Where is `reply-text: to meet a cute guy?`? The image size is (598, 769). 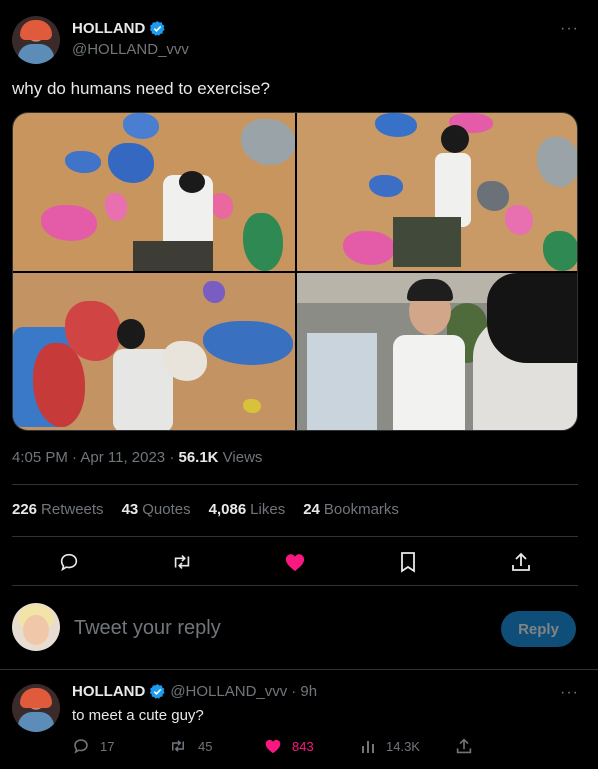 reply-text: to meet a cute guy? is located at coordinates (138, 715).